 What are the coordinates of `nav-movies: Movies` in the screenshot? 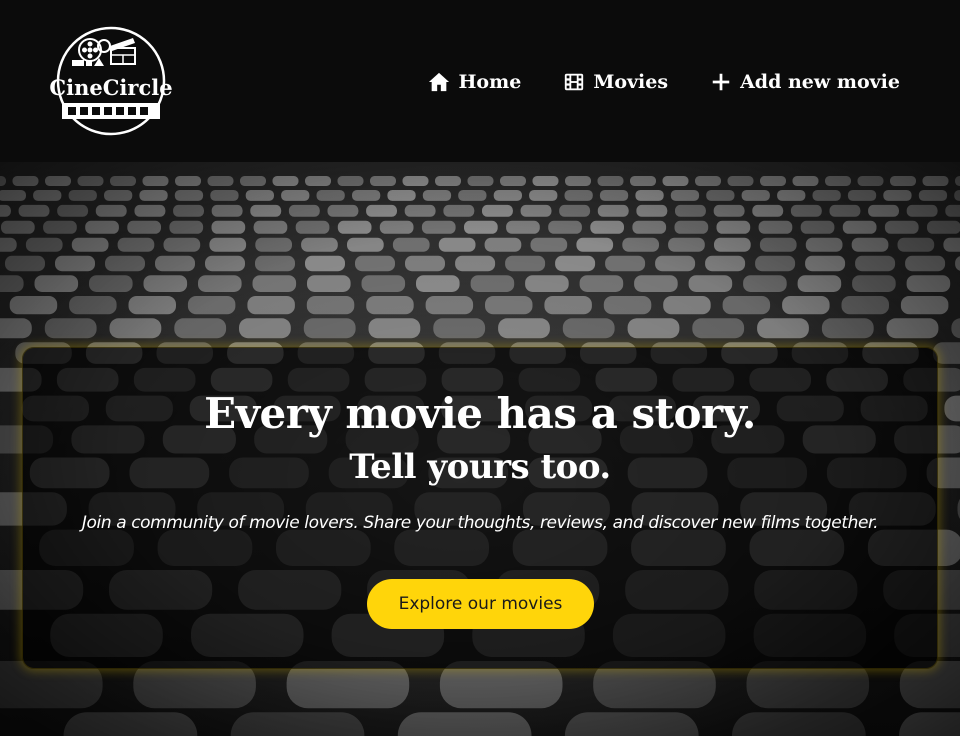 It's located at (615, 82).